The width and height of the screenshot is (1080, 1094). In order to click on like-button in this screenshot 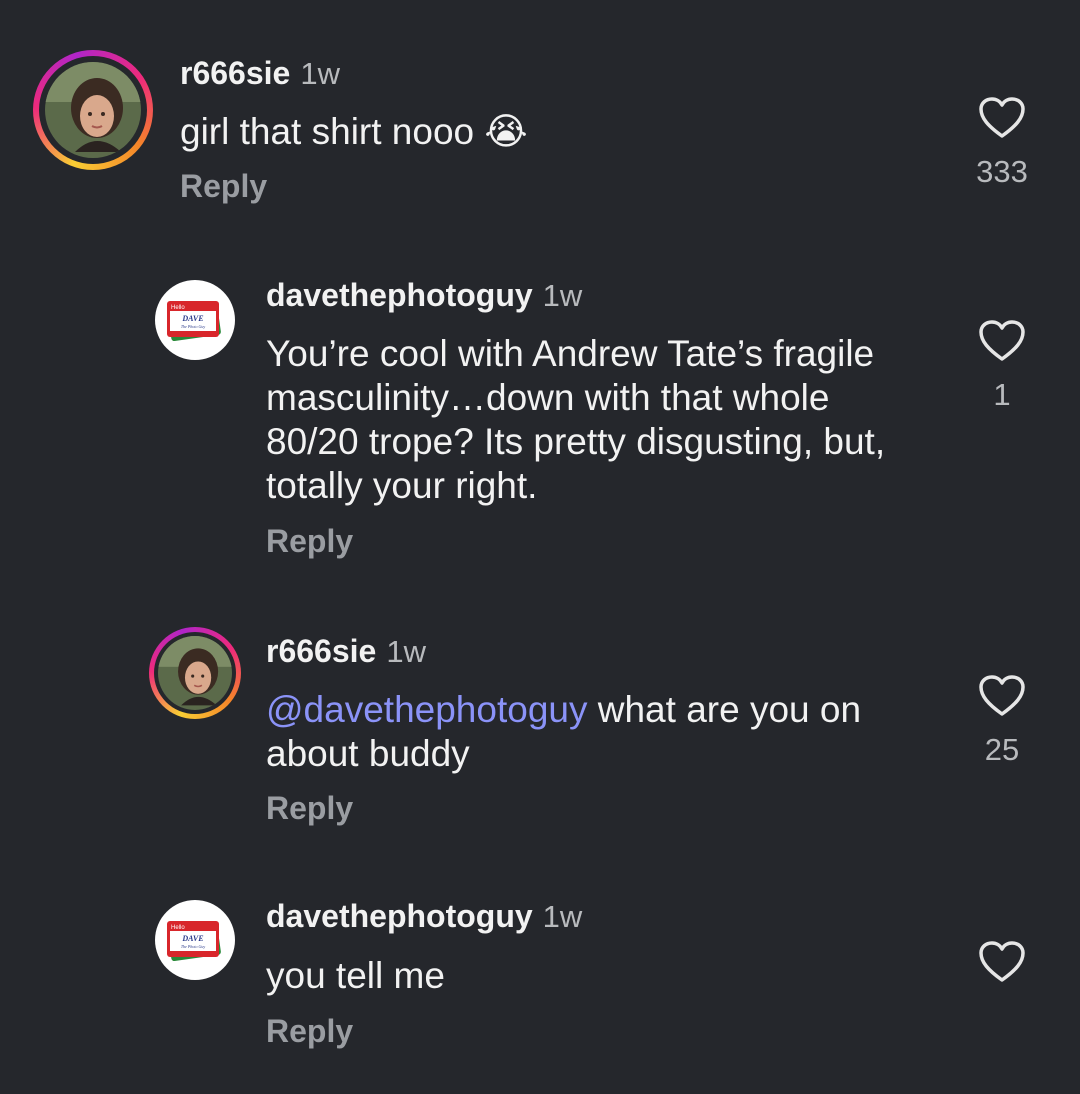, I will do `click(1002, 969)`.